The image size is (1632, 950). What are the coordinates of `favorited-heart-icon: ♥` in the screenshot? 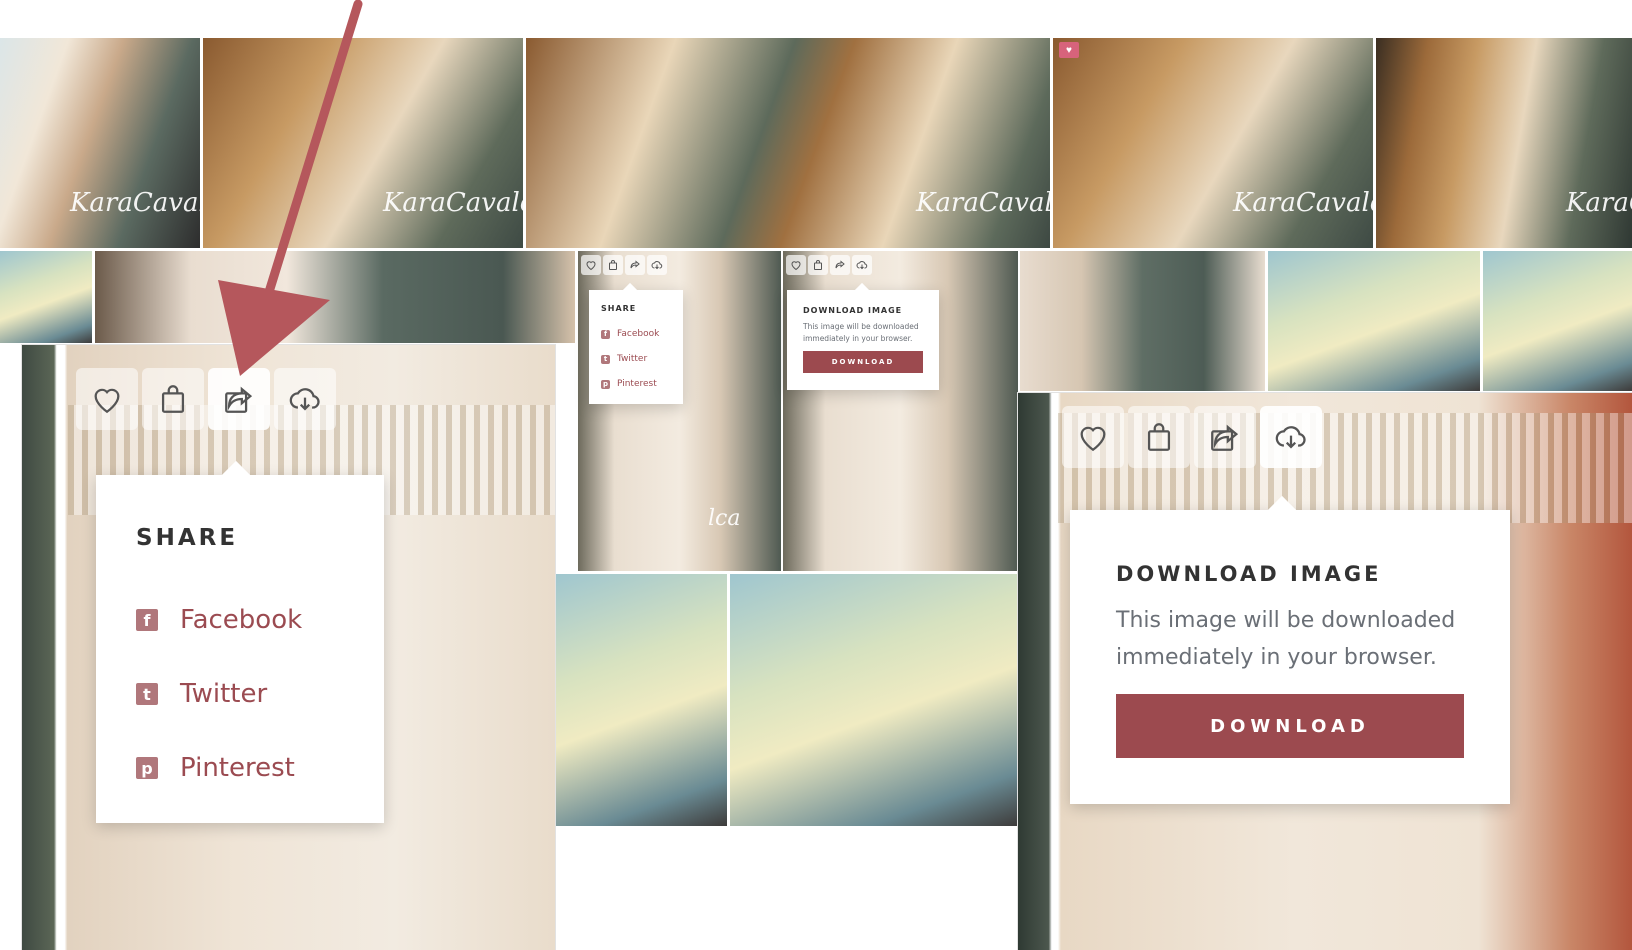 It's located at (1069, 50).